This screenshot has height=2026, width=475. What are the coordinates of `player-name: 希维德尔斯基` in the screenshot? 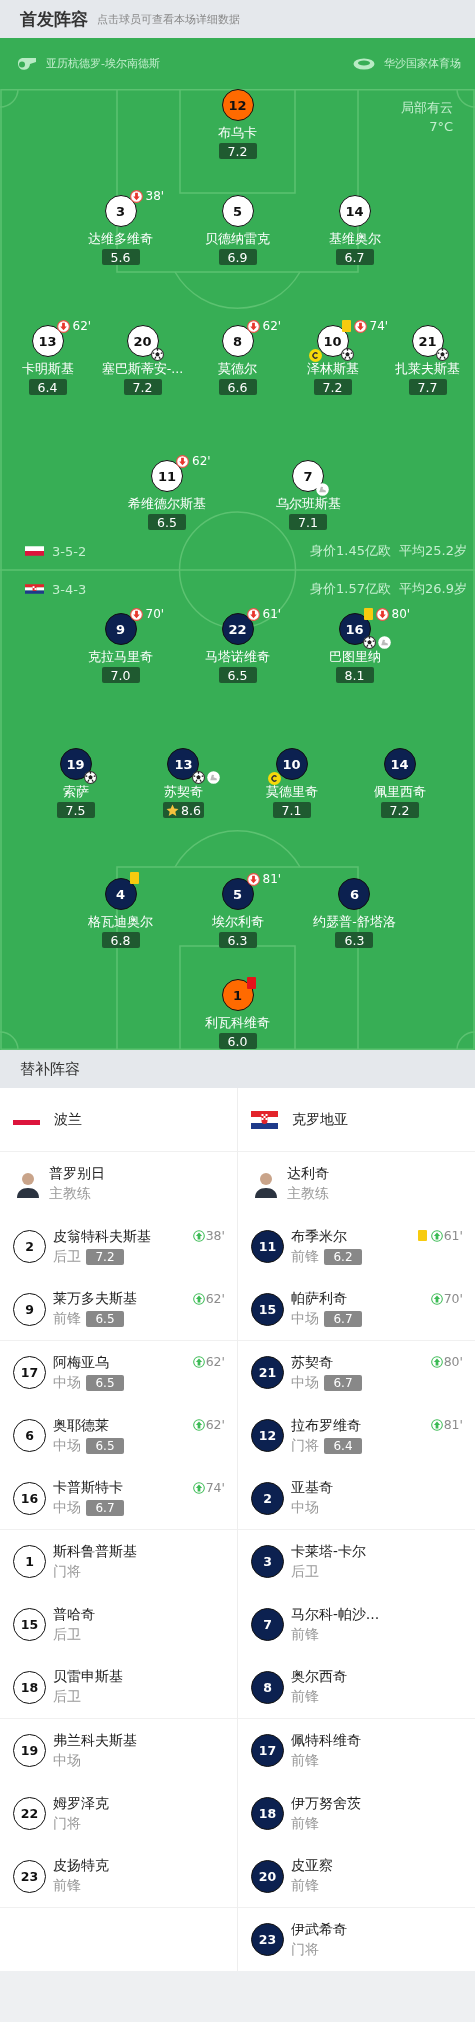 It's located at (167, 504).